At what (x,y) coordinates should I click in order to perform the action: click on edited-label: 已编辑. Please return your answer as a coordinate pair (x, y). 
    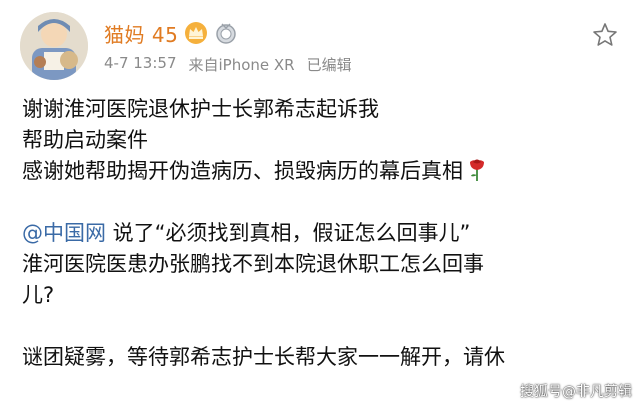
    Looking at the image, I should click on (329, 64).